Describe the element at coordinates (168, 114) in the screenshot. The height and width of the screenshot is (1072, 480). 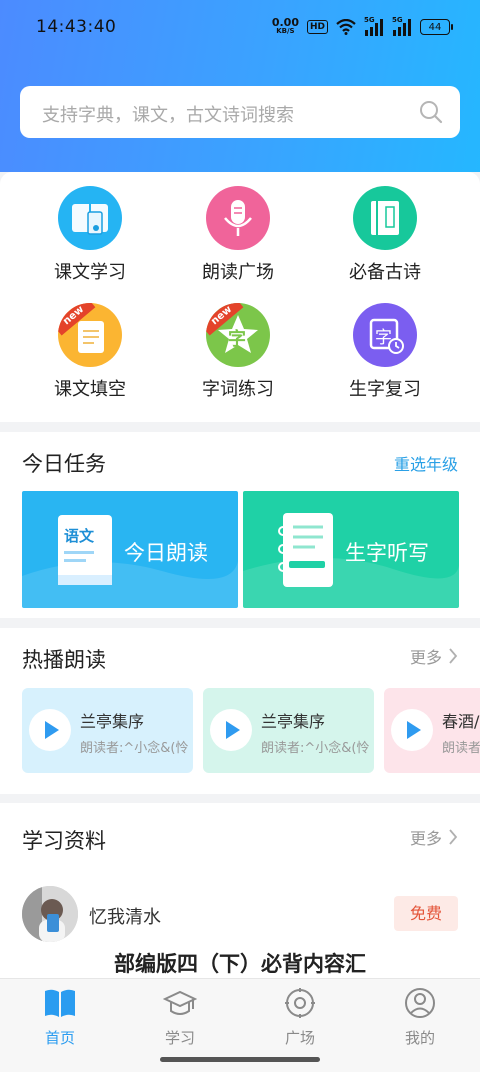
I see `search-placeholder: 支持字典，课文，古文诗词搜索` at that location.